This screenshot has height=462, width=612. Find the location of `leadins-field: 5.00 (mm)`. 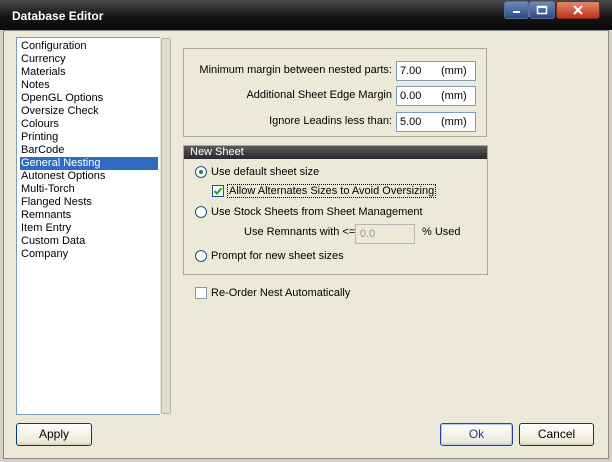

leadins-field: 5.00 (mm) is located at coordinates (436, 122).